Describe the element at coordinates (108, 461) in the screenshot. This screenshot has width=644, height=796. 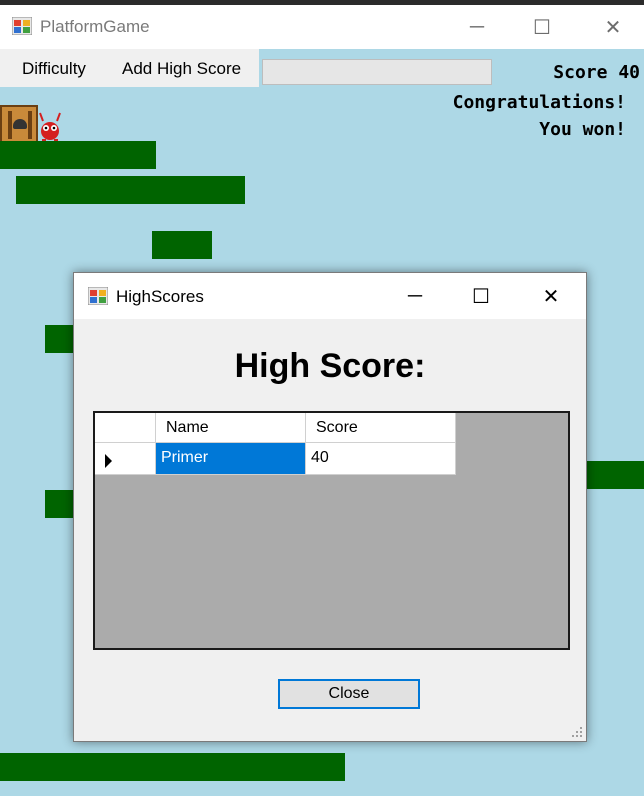
I see `current-row-arrow-icon` at that location.